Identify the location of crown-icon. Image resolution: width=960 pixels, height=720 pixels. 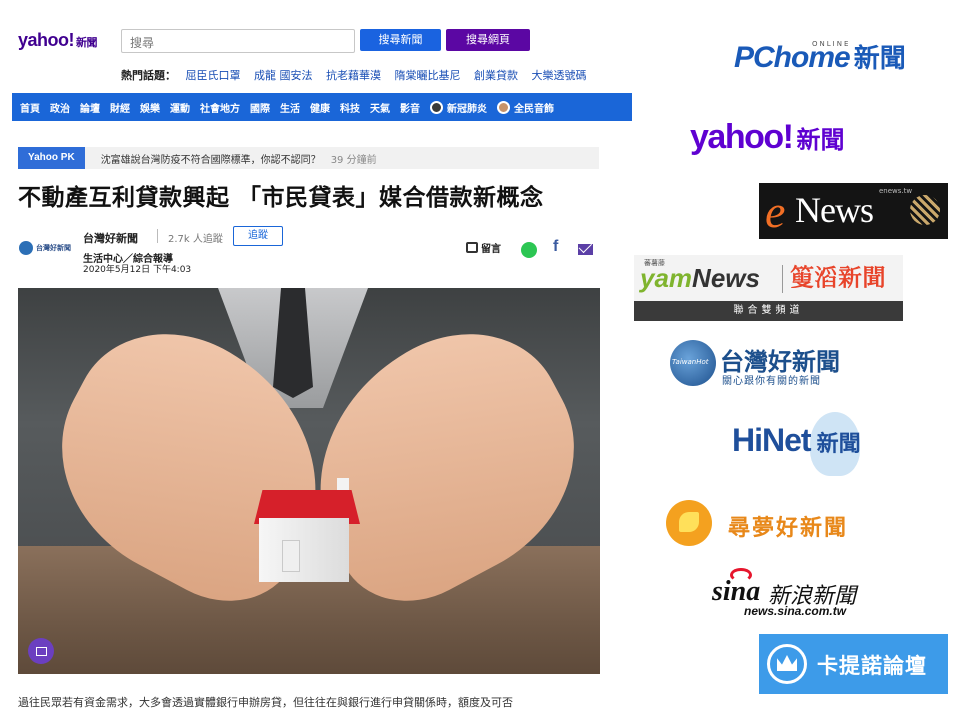
(787, 664).